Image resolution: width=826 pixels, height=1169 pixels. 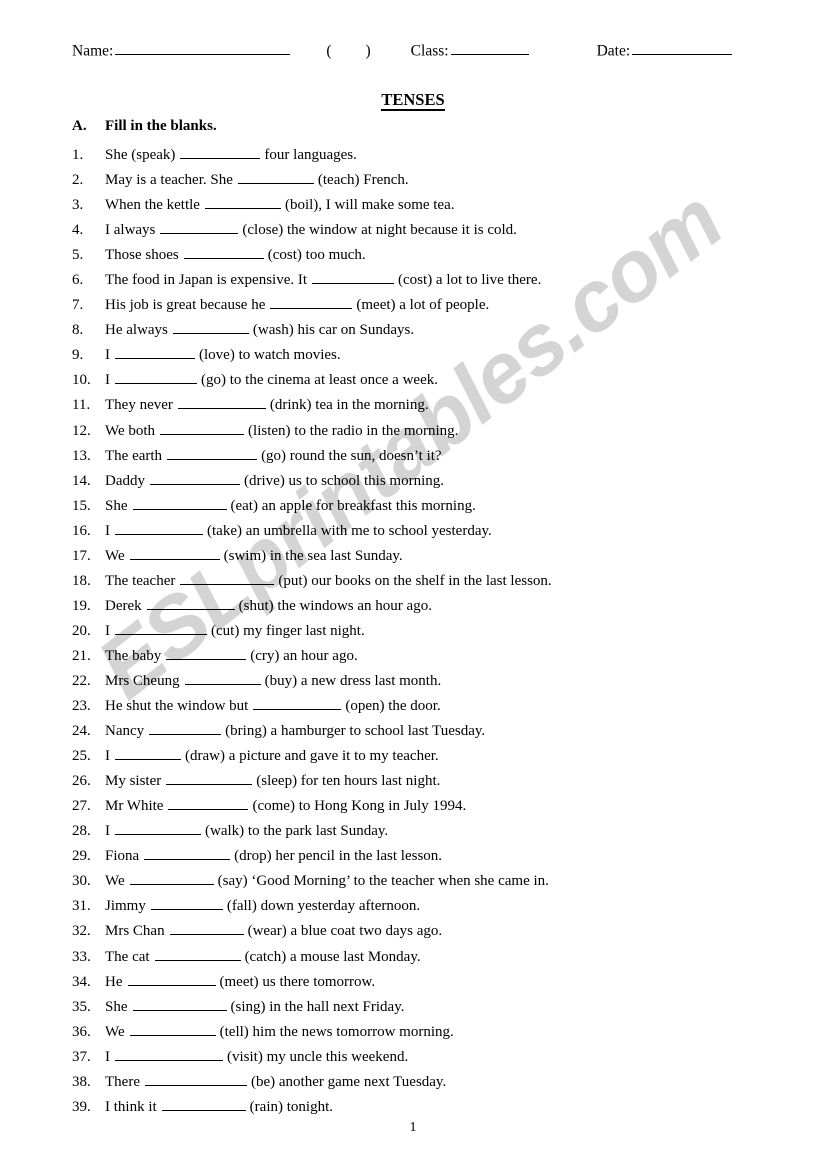 What do you see at coordinates (81, 756) in the screenshot?
I see `question-number: 25.` at bounding box center [81, 756].